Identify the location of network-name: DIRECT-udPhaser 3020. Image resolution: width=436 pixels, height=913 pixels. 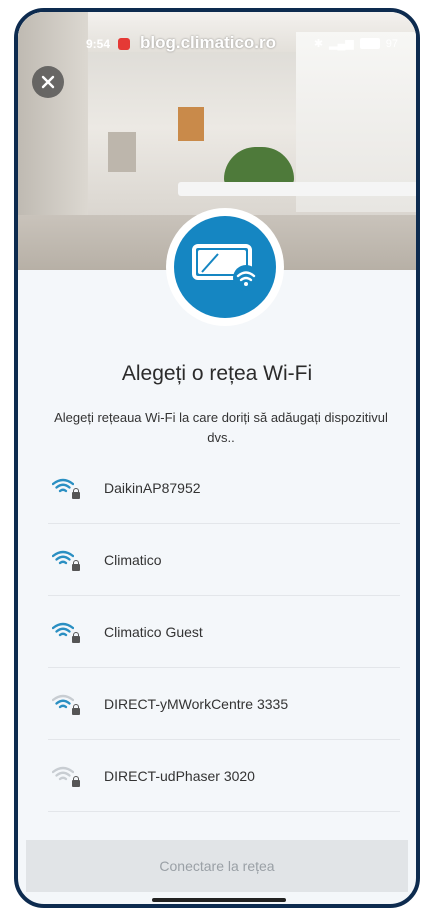
(179, 775).